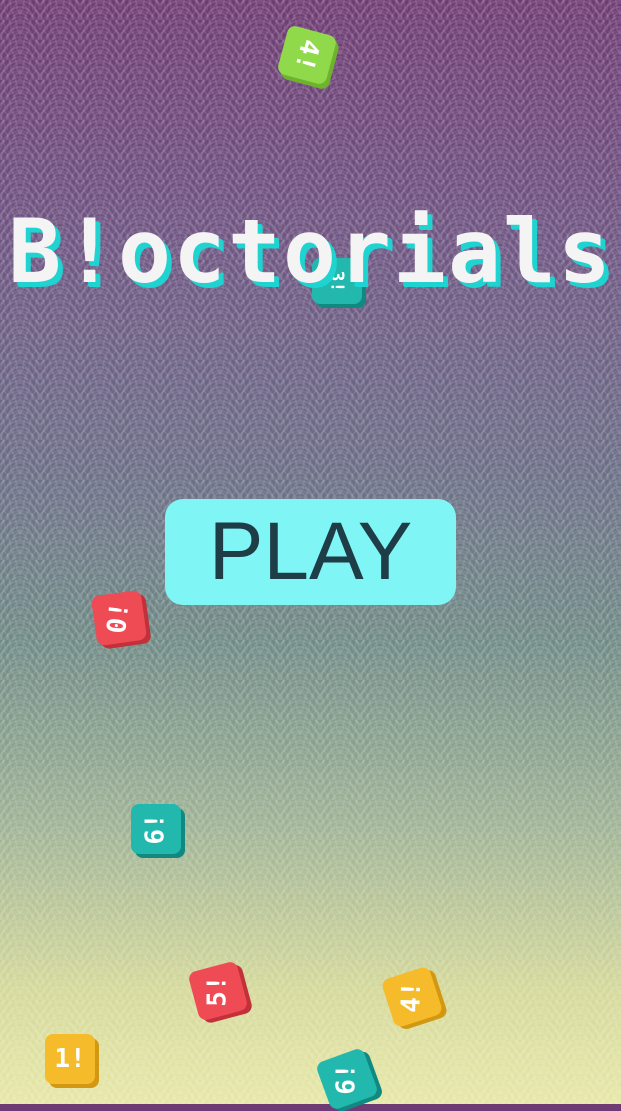  Describe the element at coordinates (310, 251) in the screenshot. I see `game-title: B!octorials` at that location.